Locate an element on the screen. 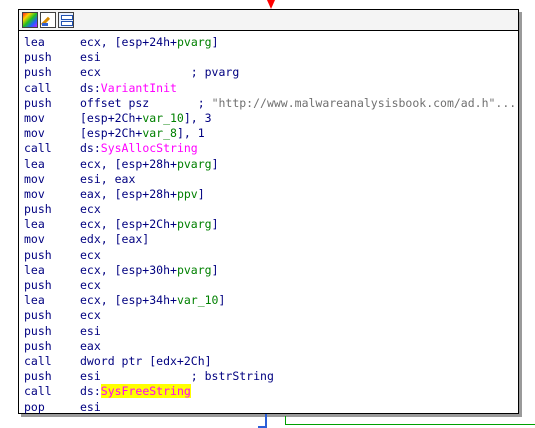  asm-line: lea ecx, [esp+28h+pvarg] is located at coordinates (271, 164).